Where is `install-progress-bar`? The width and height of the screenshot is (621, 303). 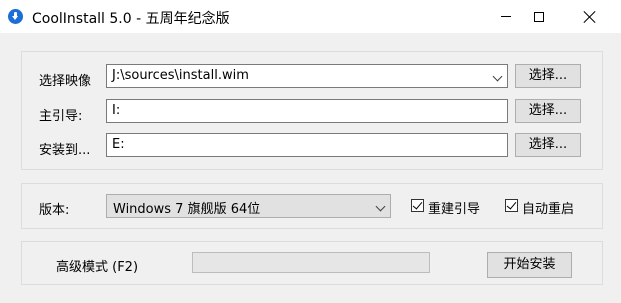
install-progress-bar is located at coordinates (311, 262).